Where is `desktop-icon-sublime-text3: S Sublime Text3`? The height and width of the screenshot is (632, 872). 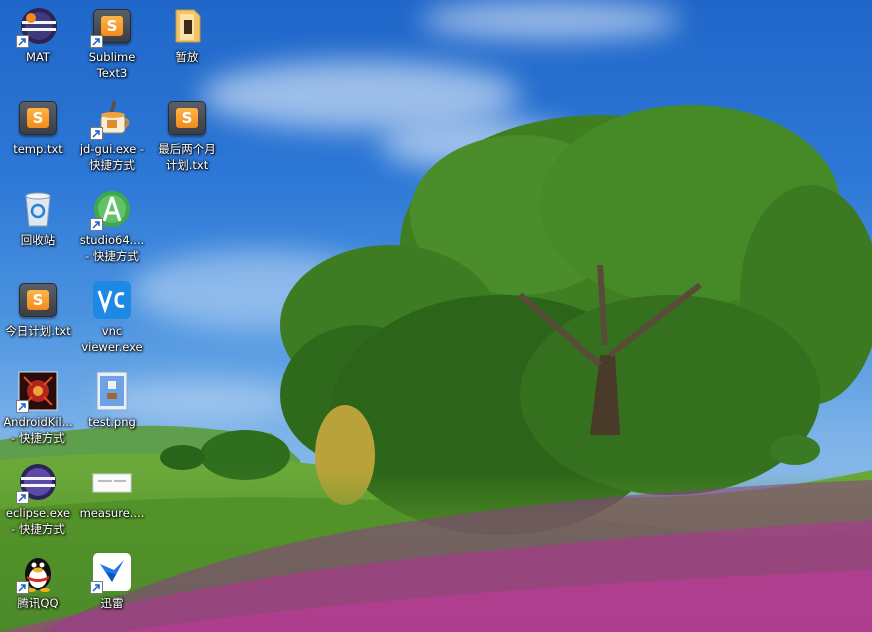 desktop-icon-sublime-text3: S Sublime Text3 is located at coordinates (112, 42).